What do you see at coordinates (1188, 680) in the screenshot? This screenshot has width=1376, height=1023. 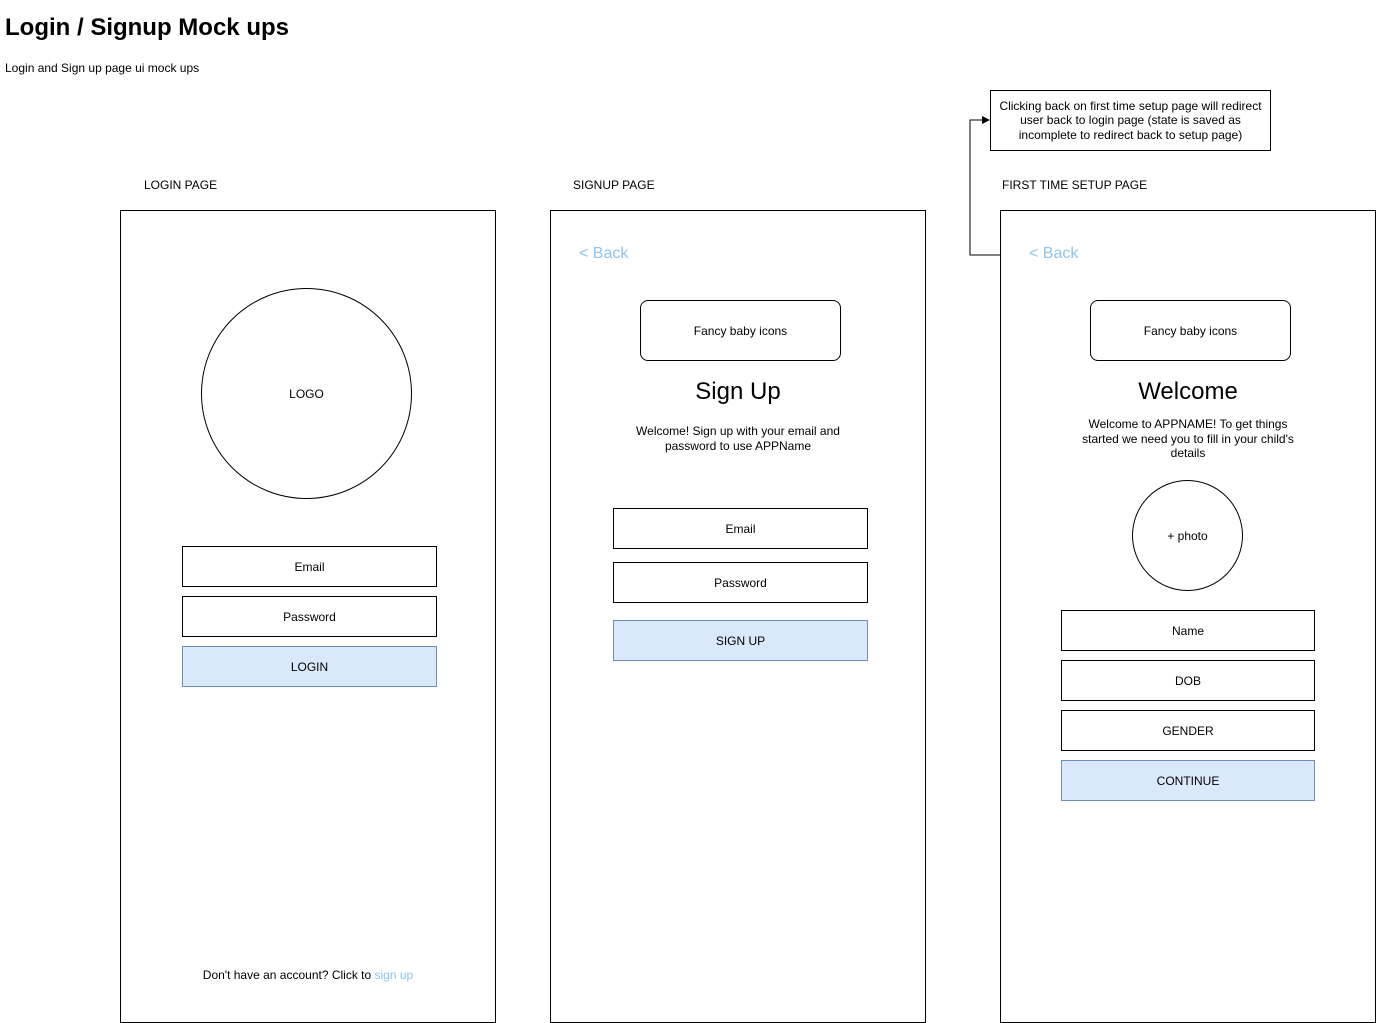 I see `setup-dob-field: DOB` at bounding box center [1188, 680].